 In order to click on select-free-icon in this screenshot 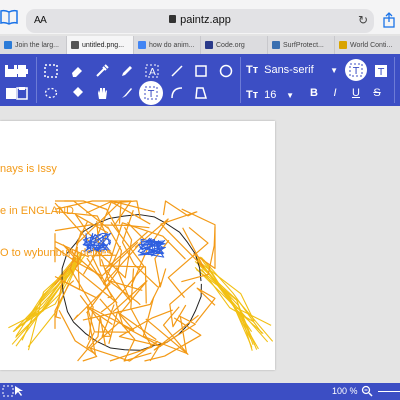, I will do `click(51, 93)`.